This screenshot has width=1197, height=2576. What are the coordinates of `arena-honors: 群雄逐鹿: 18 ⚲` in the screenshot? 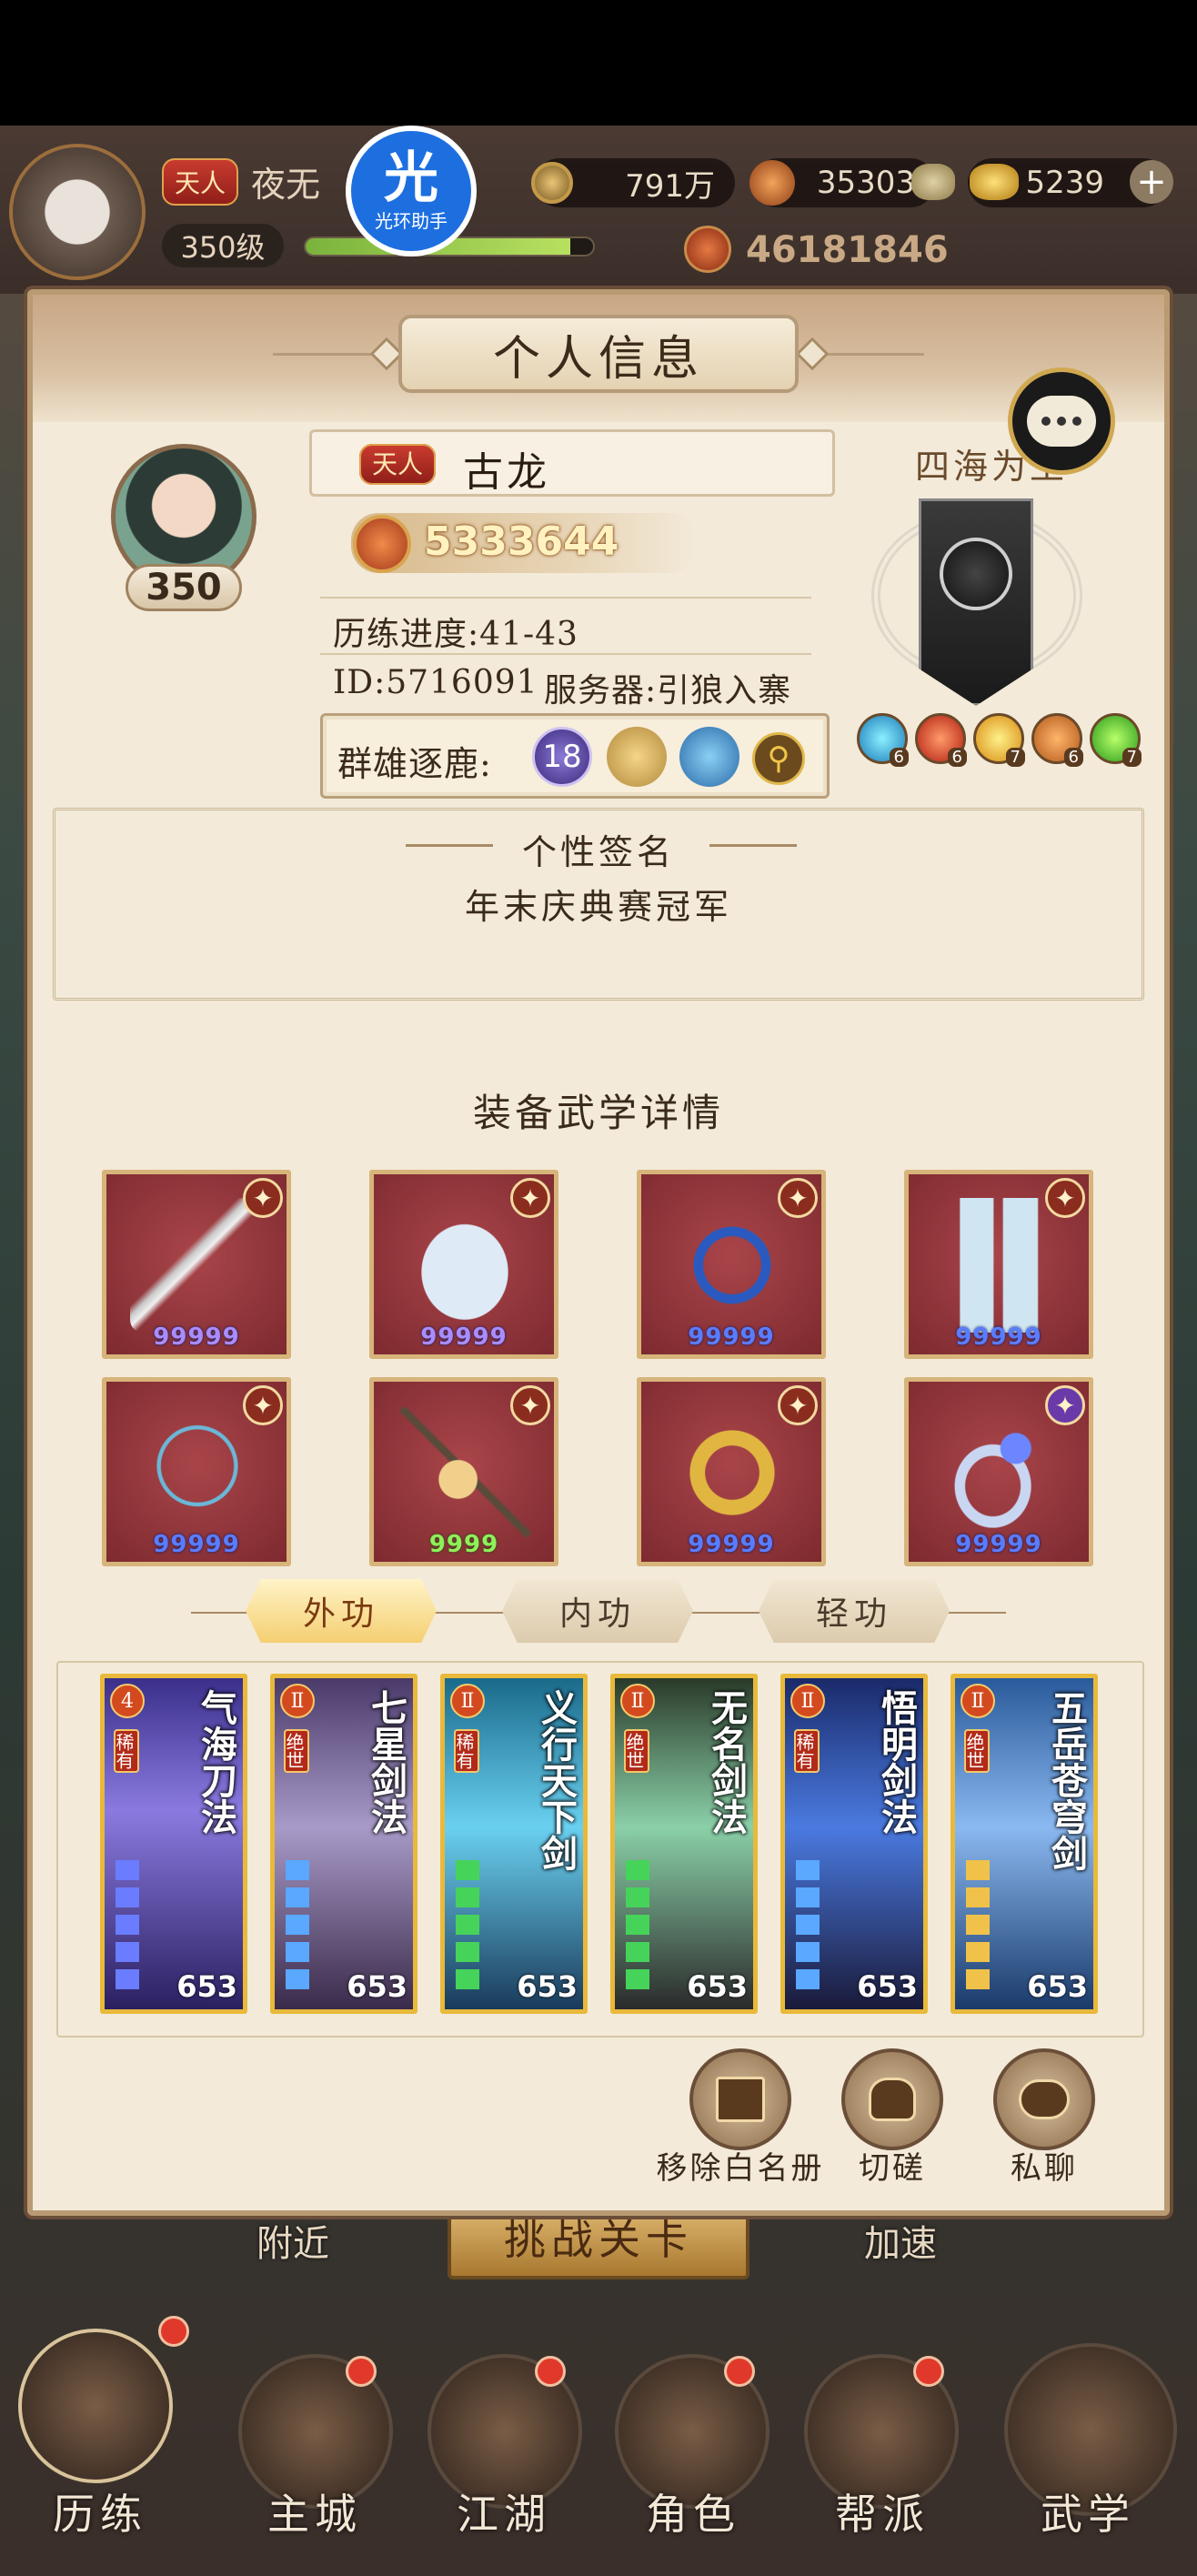 It's located at (575, 756).